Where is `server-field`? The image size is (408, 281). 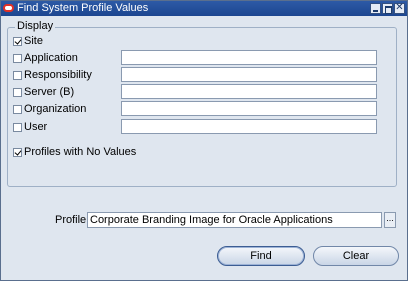
server-field is located at coordinates (249, 91).